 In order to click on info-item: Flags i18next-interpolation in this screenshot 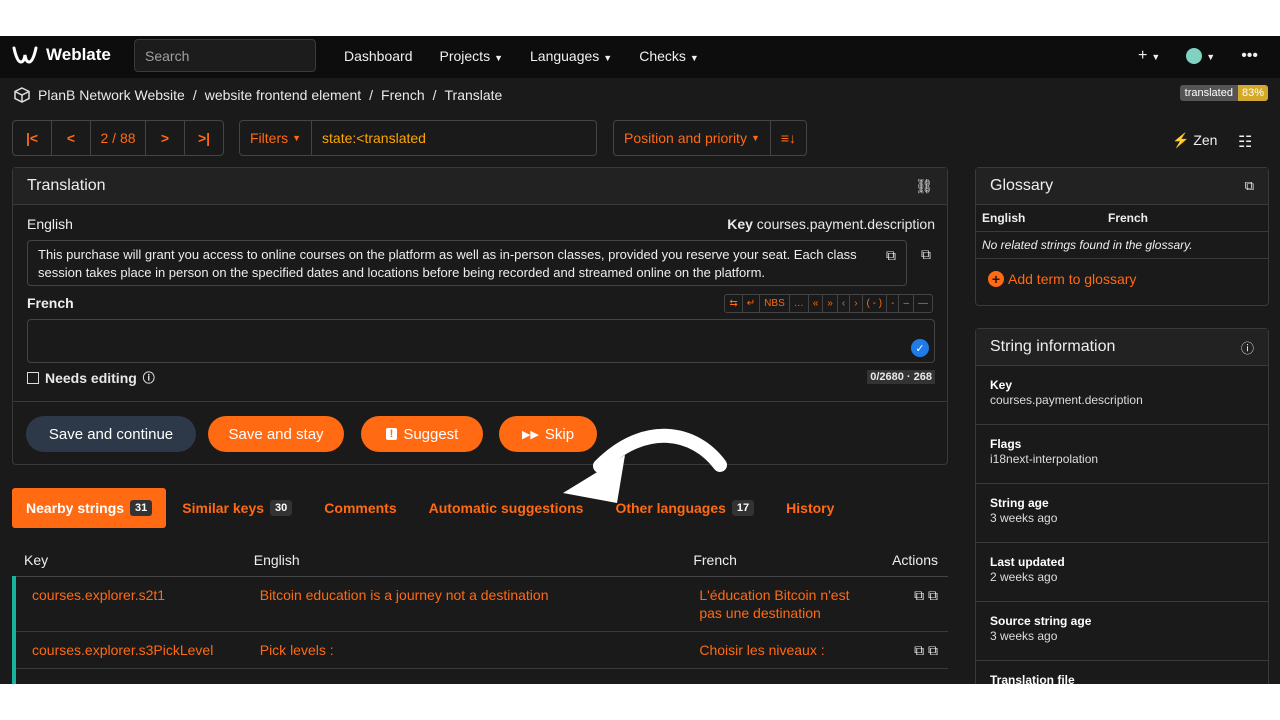, I will do `click(1122, 454)`.